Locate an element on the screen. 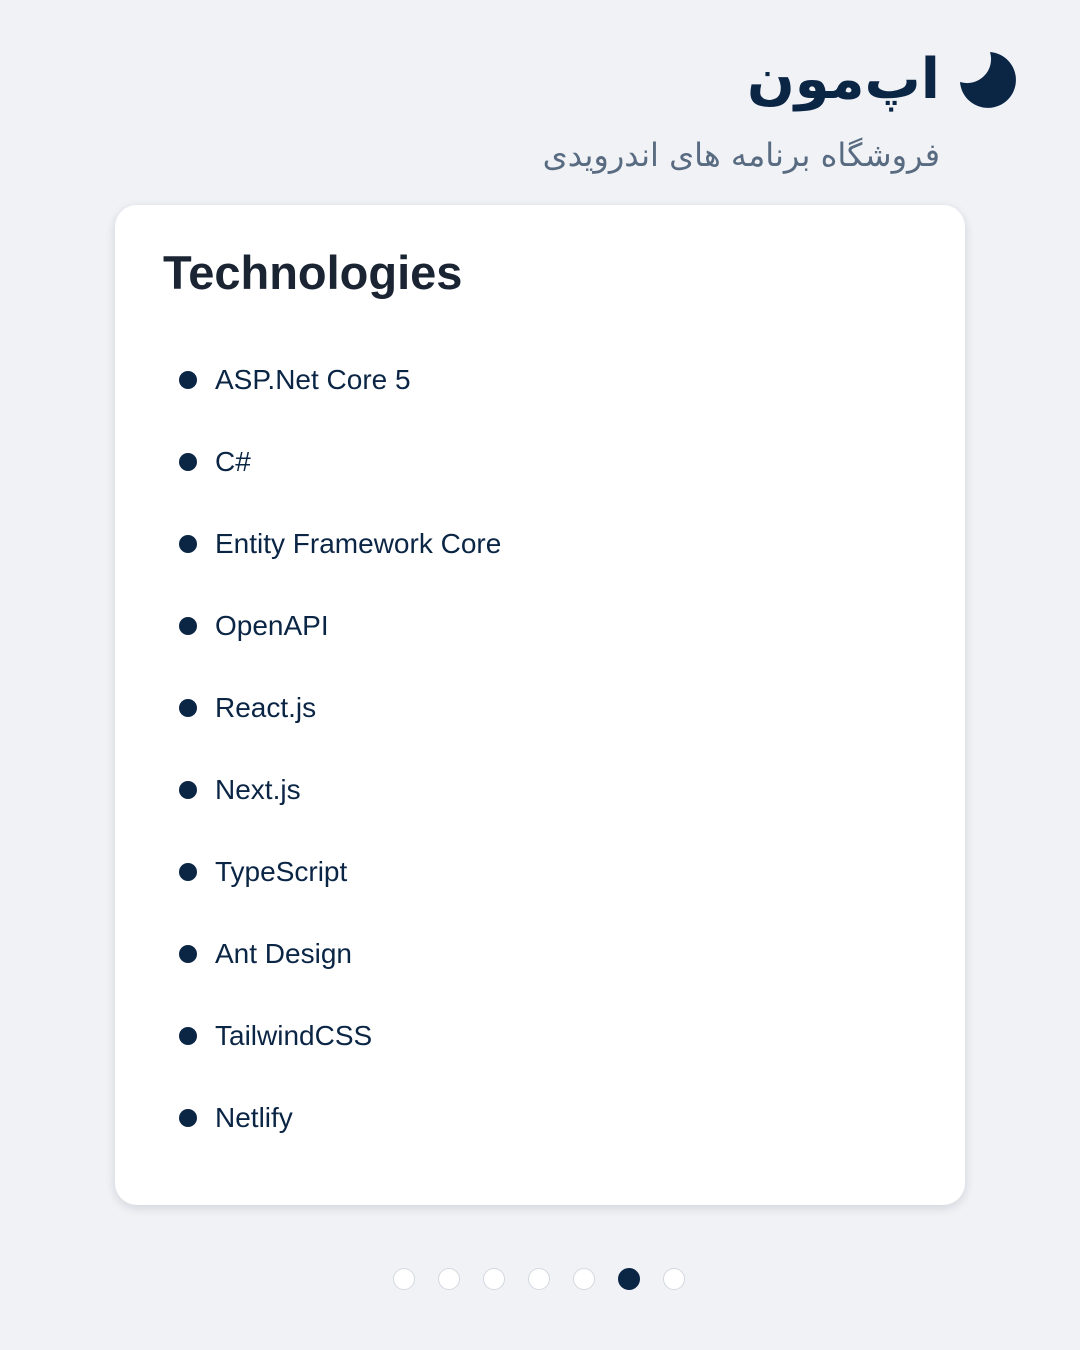  list-item: Ant Design is located at coordinates (340, 954).